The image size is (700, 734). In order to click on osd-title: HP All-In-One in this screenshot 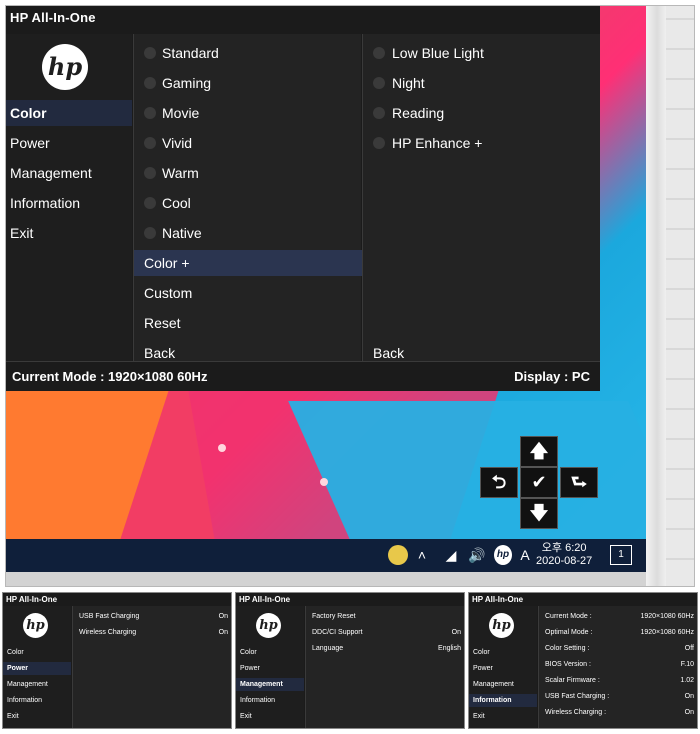, I will do `click(53, 17)`.